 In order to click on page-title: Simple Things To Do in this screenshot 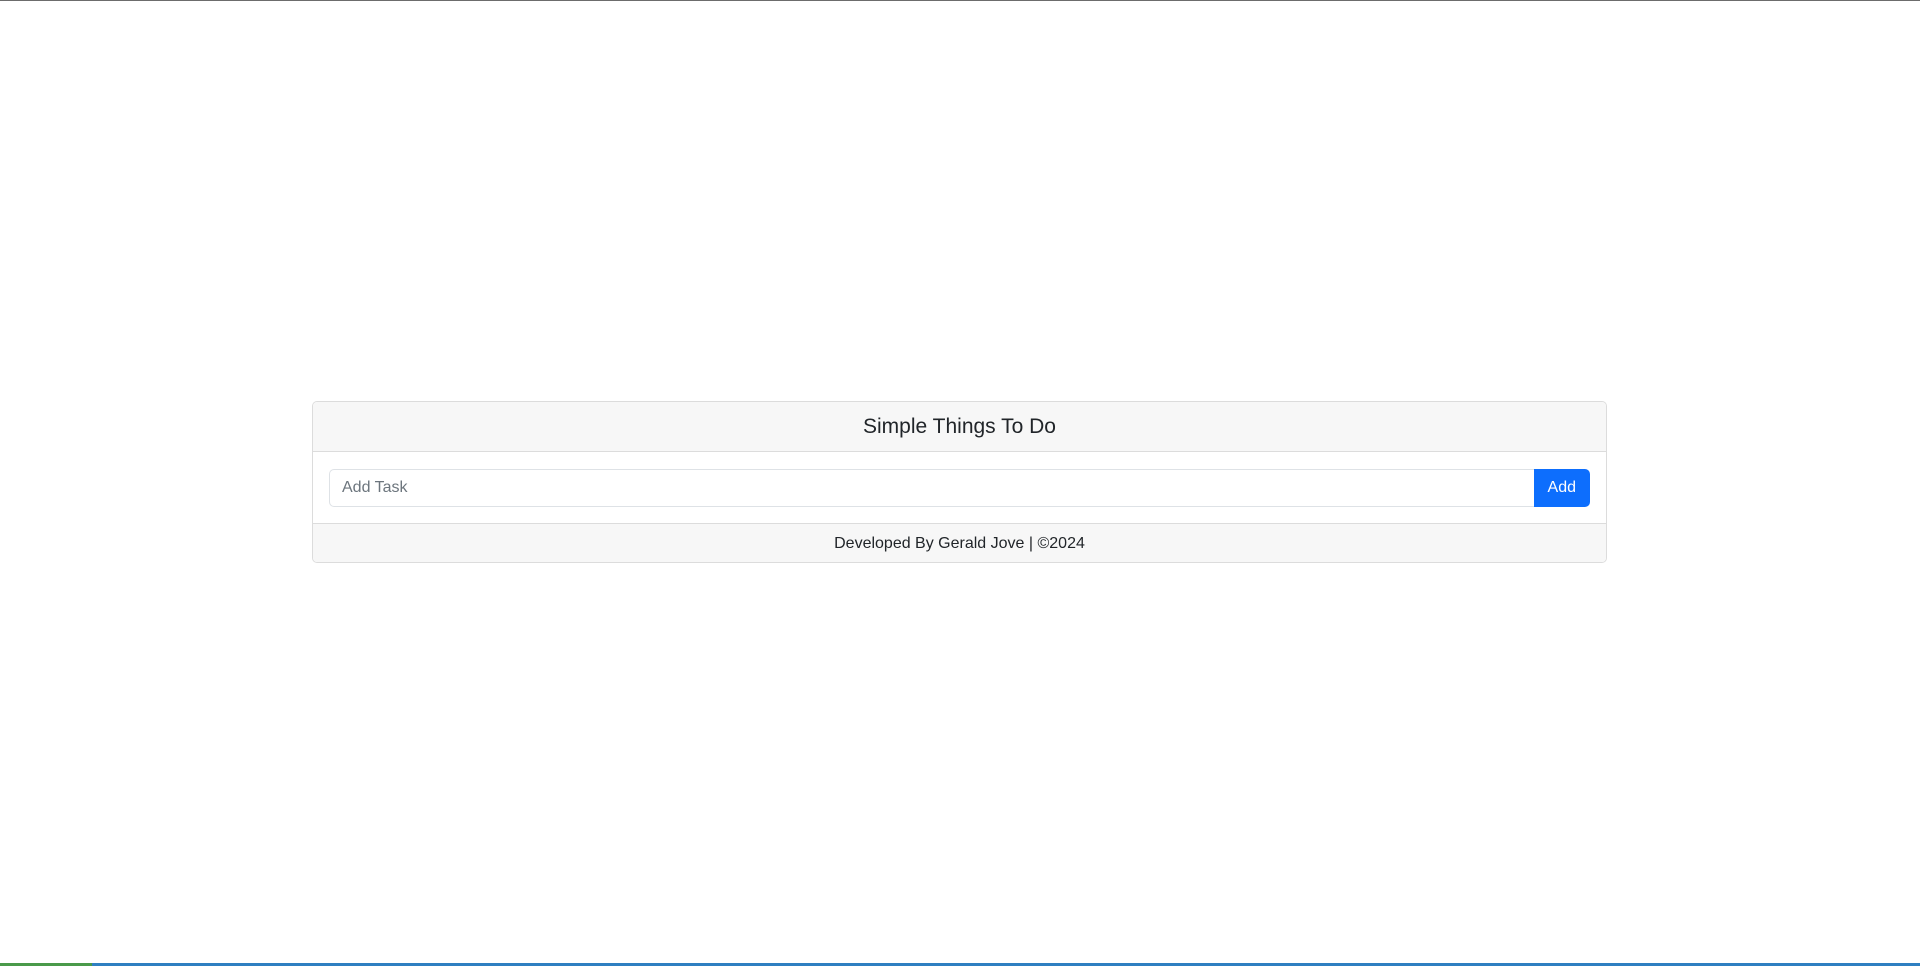, I will do `click(959, 426)`.